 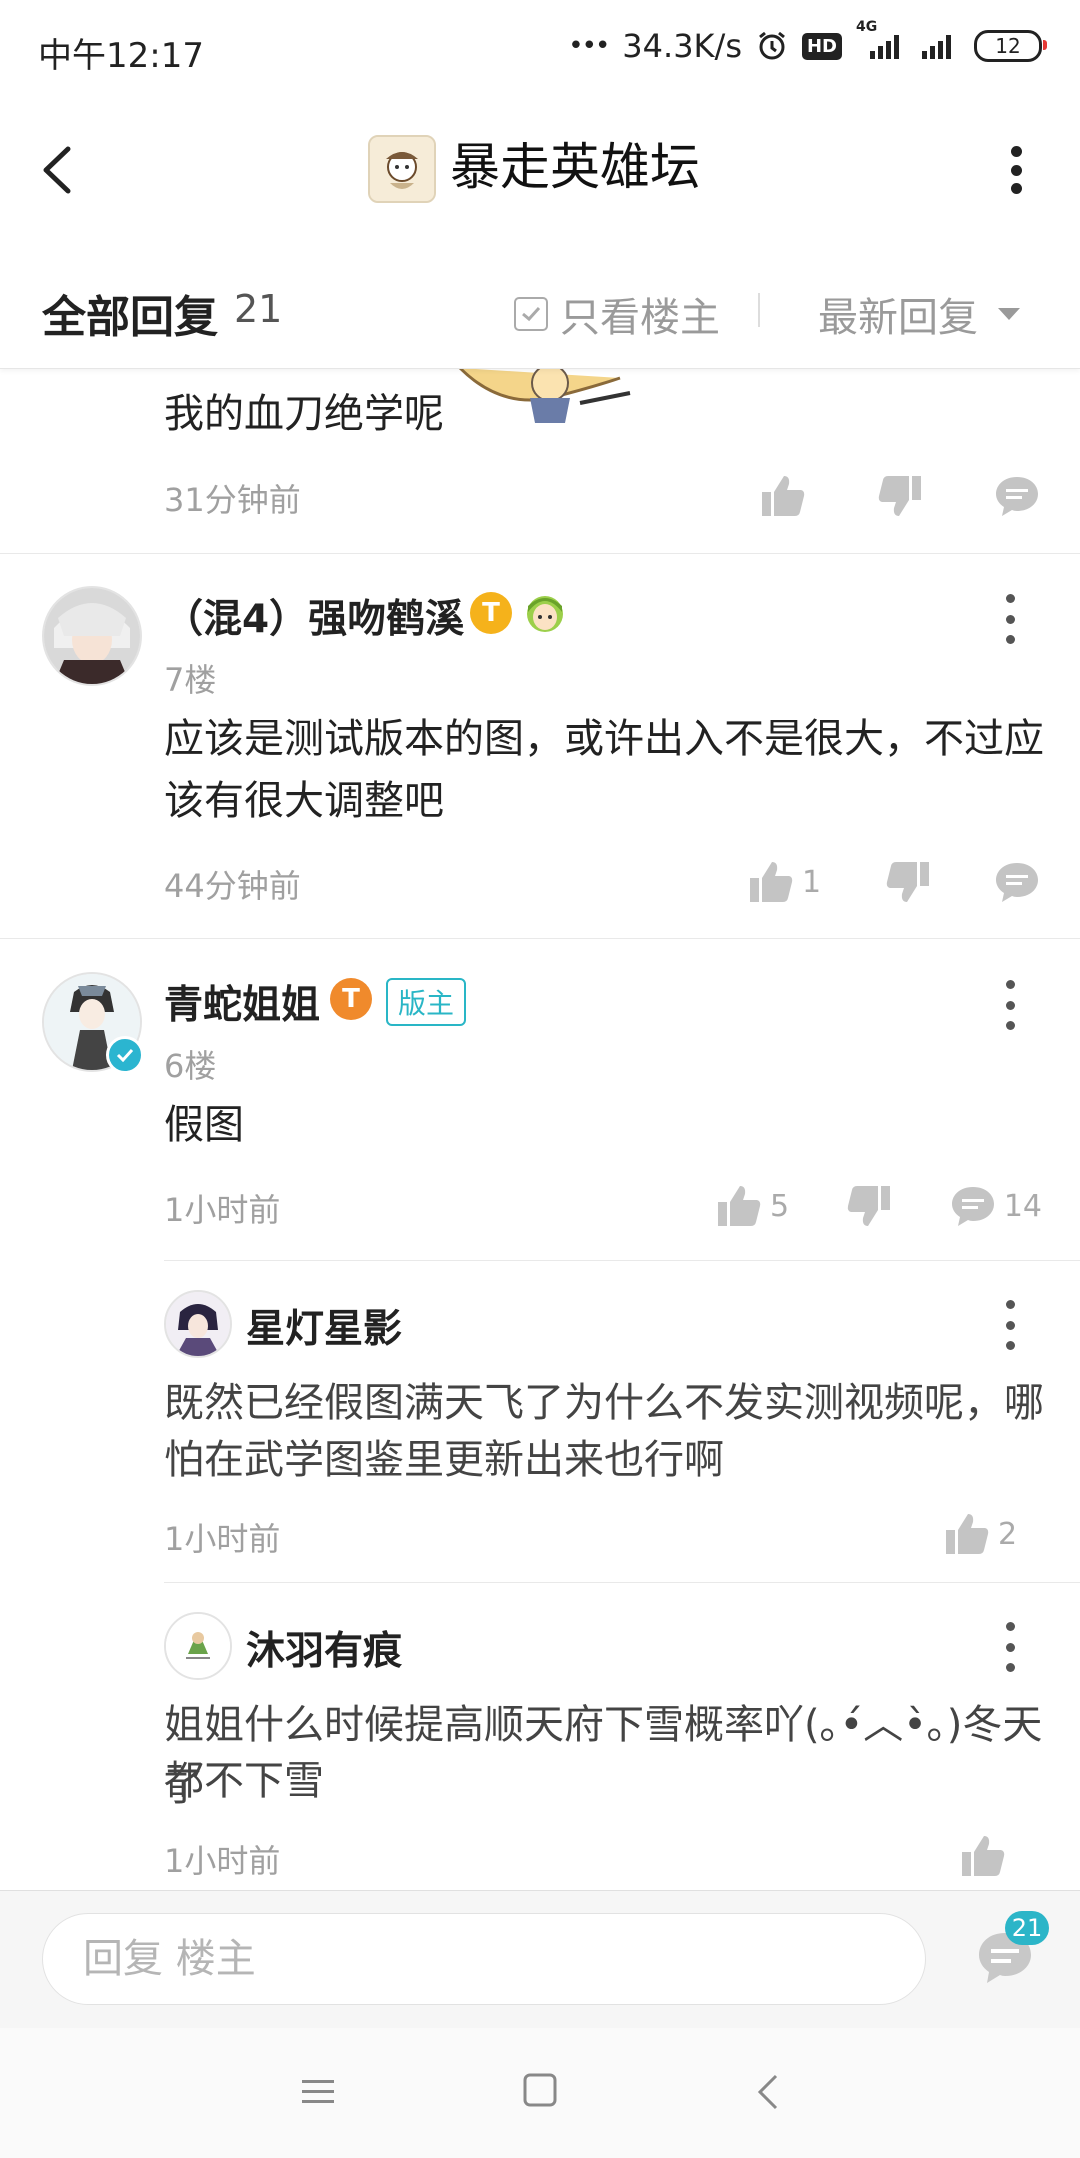 What do you see at coordinates (484, 1959) in the screenshot?
I see `reply-input: 回复 楼主` at bounding box center [484, 1959].